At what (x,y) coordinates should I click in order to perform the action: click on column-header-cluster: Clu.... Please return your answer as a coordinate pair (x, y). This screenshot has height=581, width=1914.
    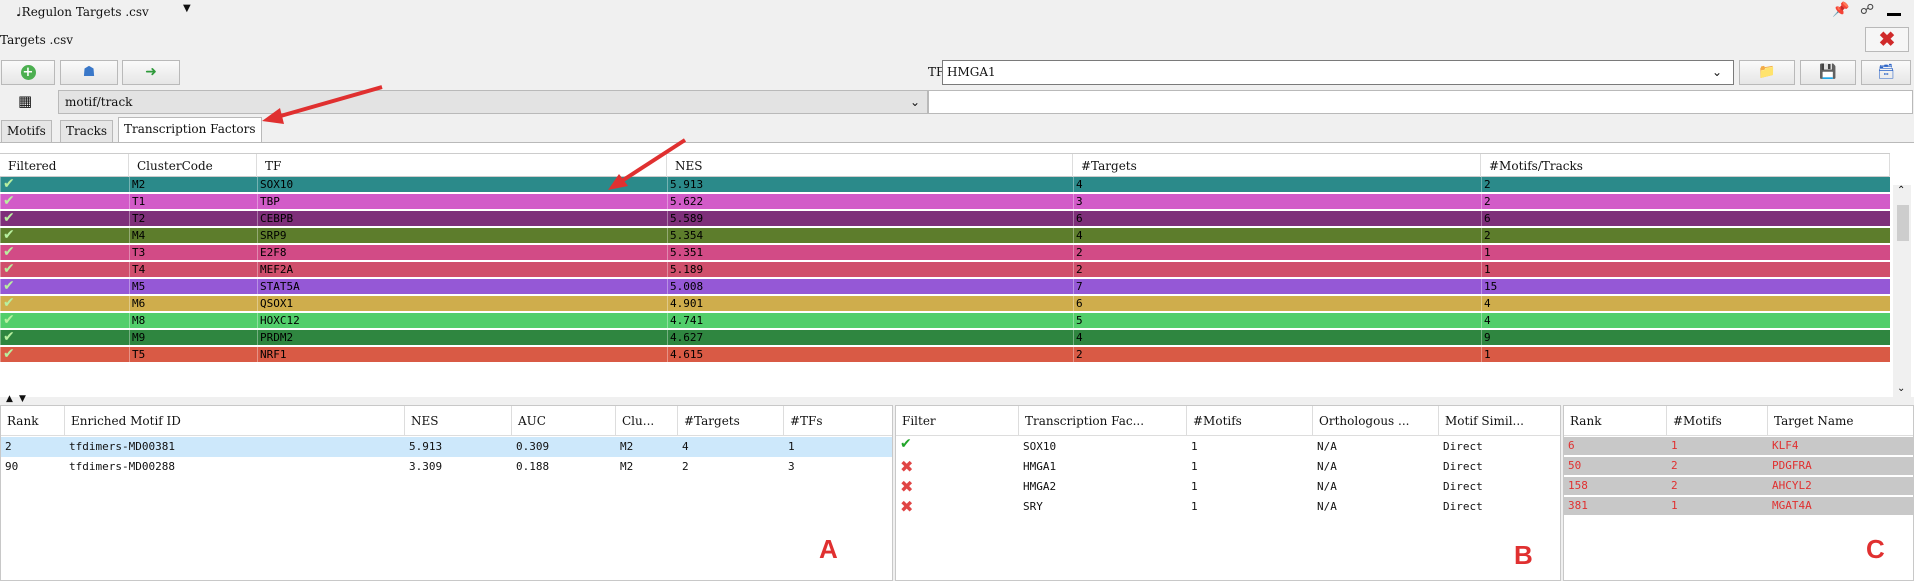
    Looking at the image, I should click on (647, 421).